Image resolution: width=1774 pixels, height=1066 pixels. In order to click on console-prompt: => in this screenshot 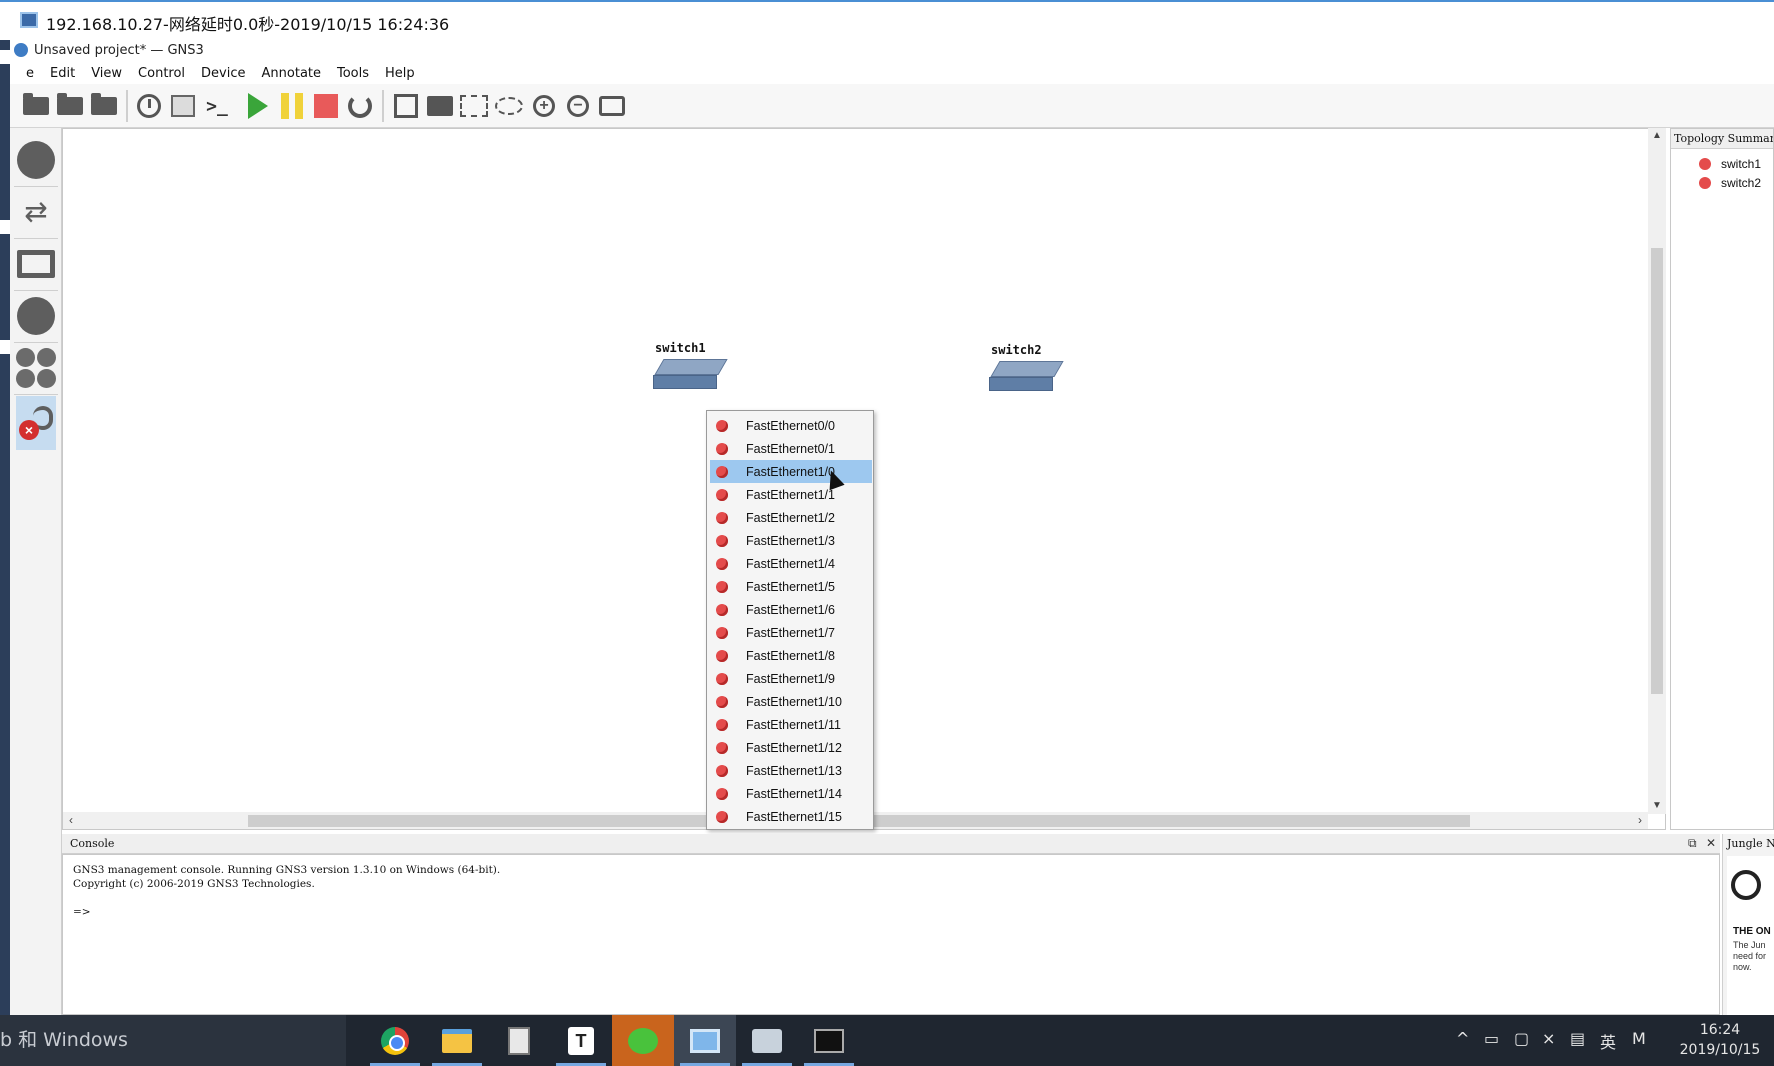, I will do `click(82, 912)`.